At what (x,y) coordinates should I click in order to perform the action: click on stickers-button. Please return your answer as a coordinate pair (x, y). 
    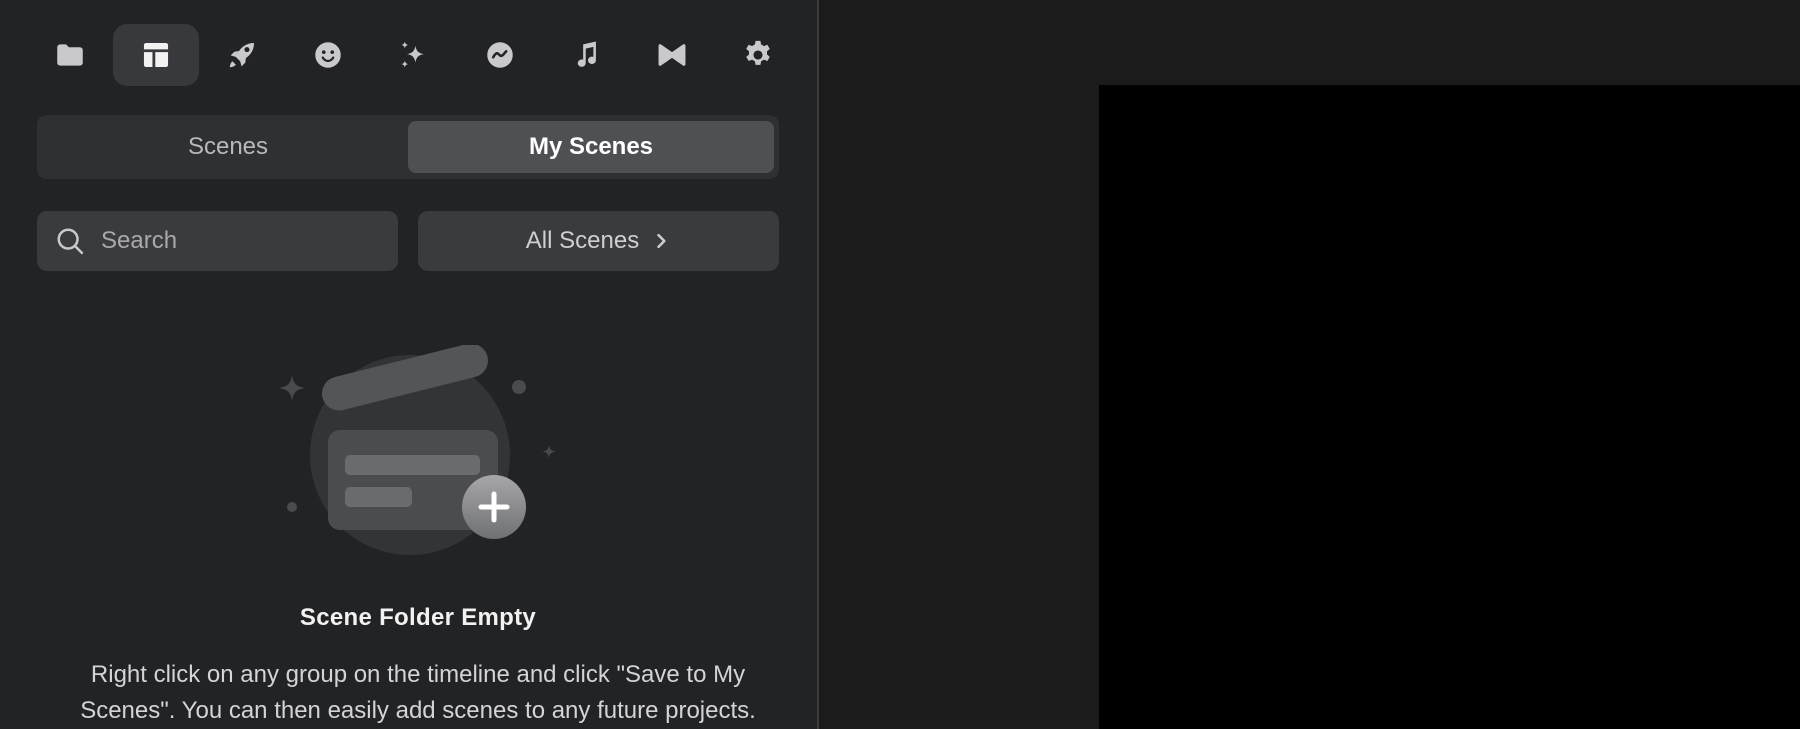
    Looking at the image, I should click on (328, 55).